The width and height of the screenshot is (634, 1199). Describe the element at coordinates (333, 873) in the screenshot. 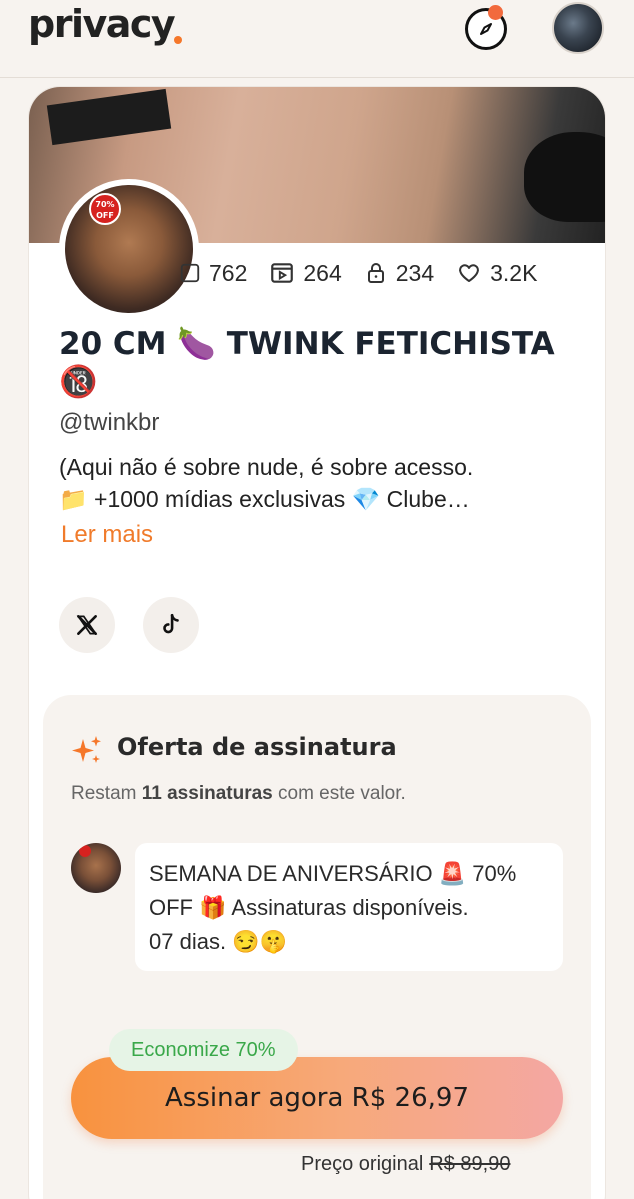

I see `message-line: SEMANA DE ANIVERSÁRIO 🚨 70%` at that location.